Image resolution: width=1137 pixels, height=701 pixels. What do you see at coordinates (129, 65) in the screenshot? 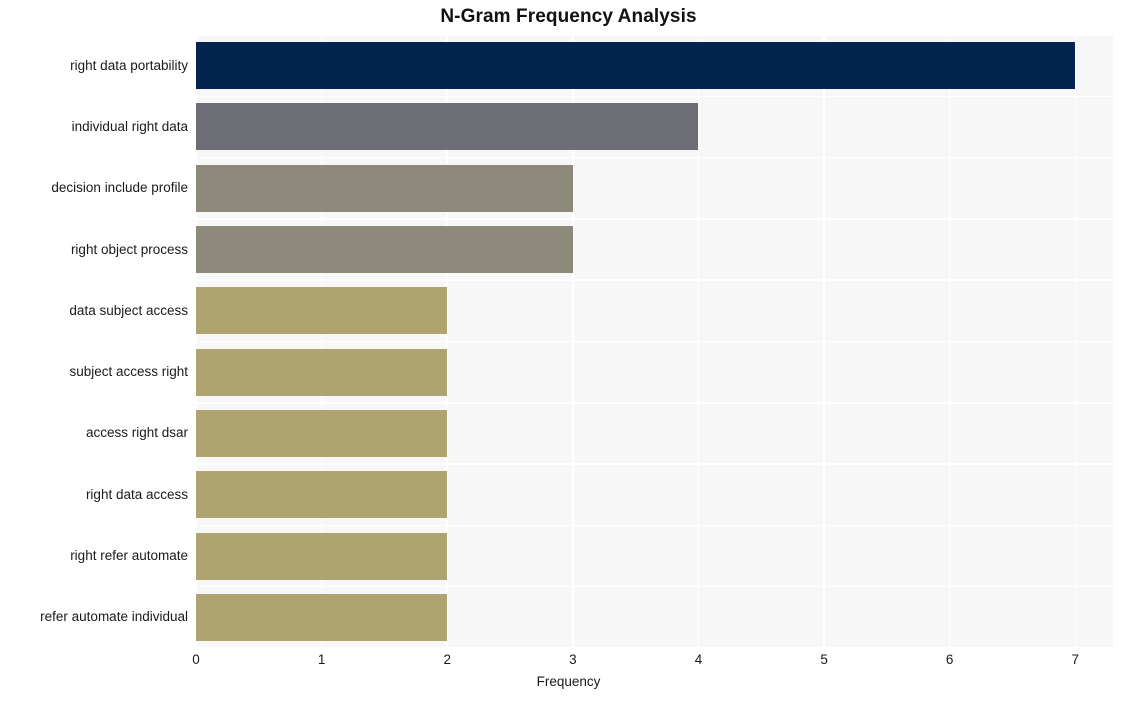
I see `y-axis-tick-label: right data portability` at bounding box center [129, 65].